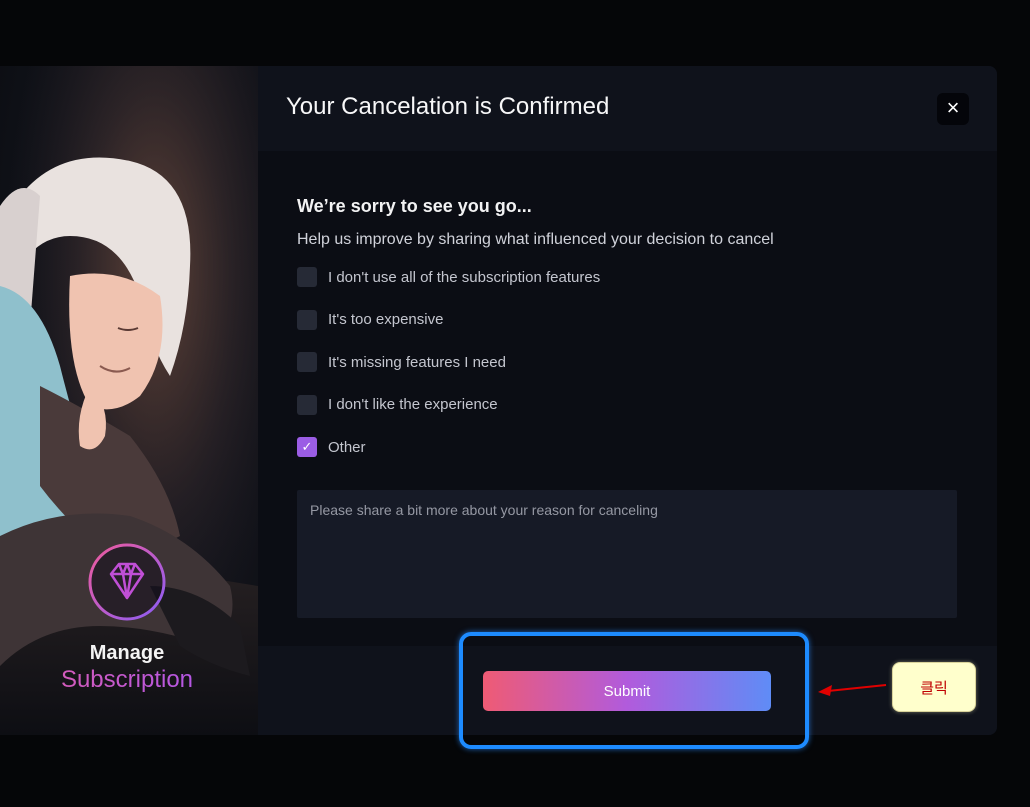 The image size is (1030, 807). Describe the element at coordinates (347, 447) in the screenshot. I see `reason-label: Other` at that location.